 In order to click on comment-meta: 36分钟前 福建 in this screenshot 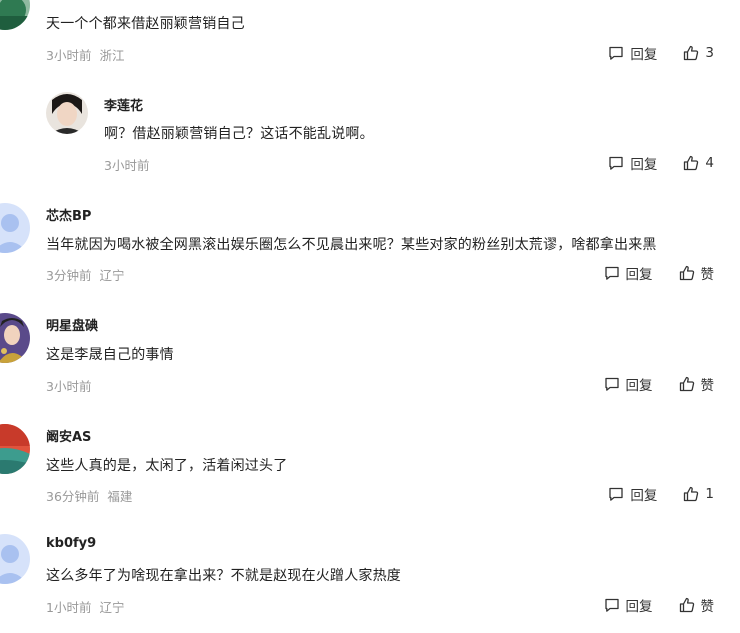, I will do `click(89, 495)`.